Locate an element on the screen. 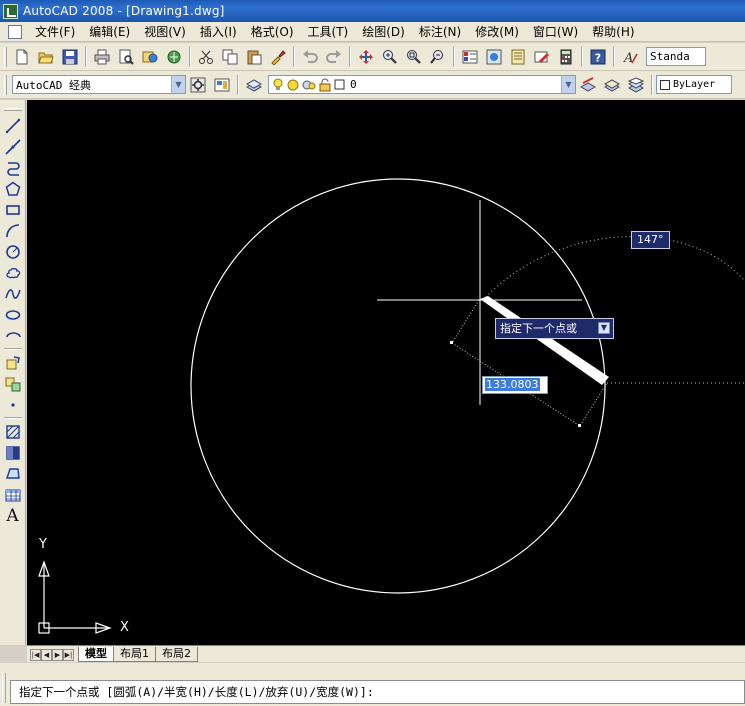 The image size is (745, 706). autocad-app-icon is located at coordinates (10, 11).